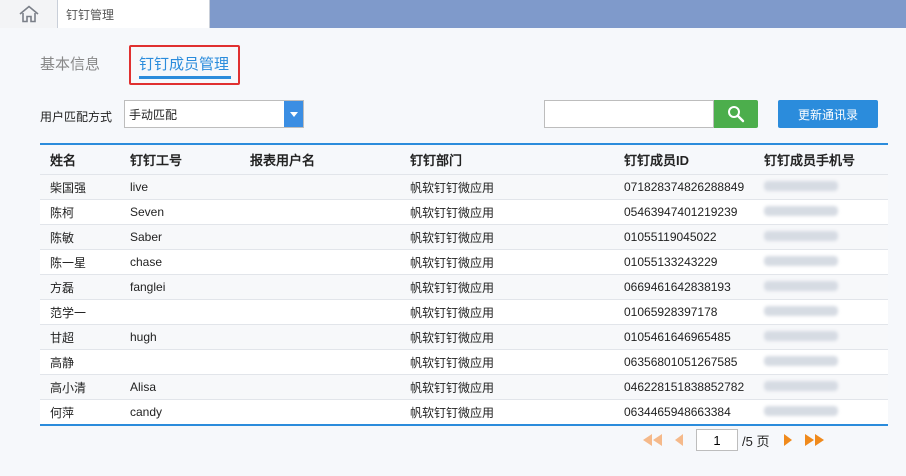  Describe the element at coordinates (756, 441) in the screenshot. I see `page-total: /5 页` at that location.